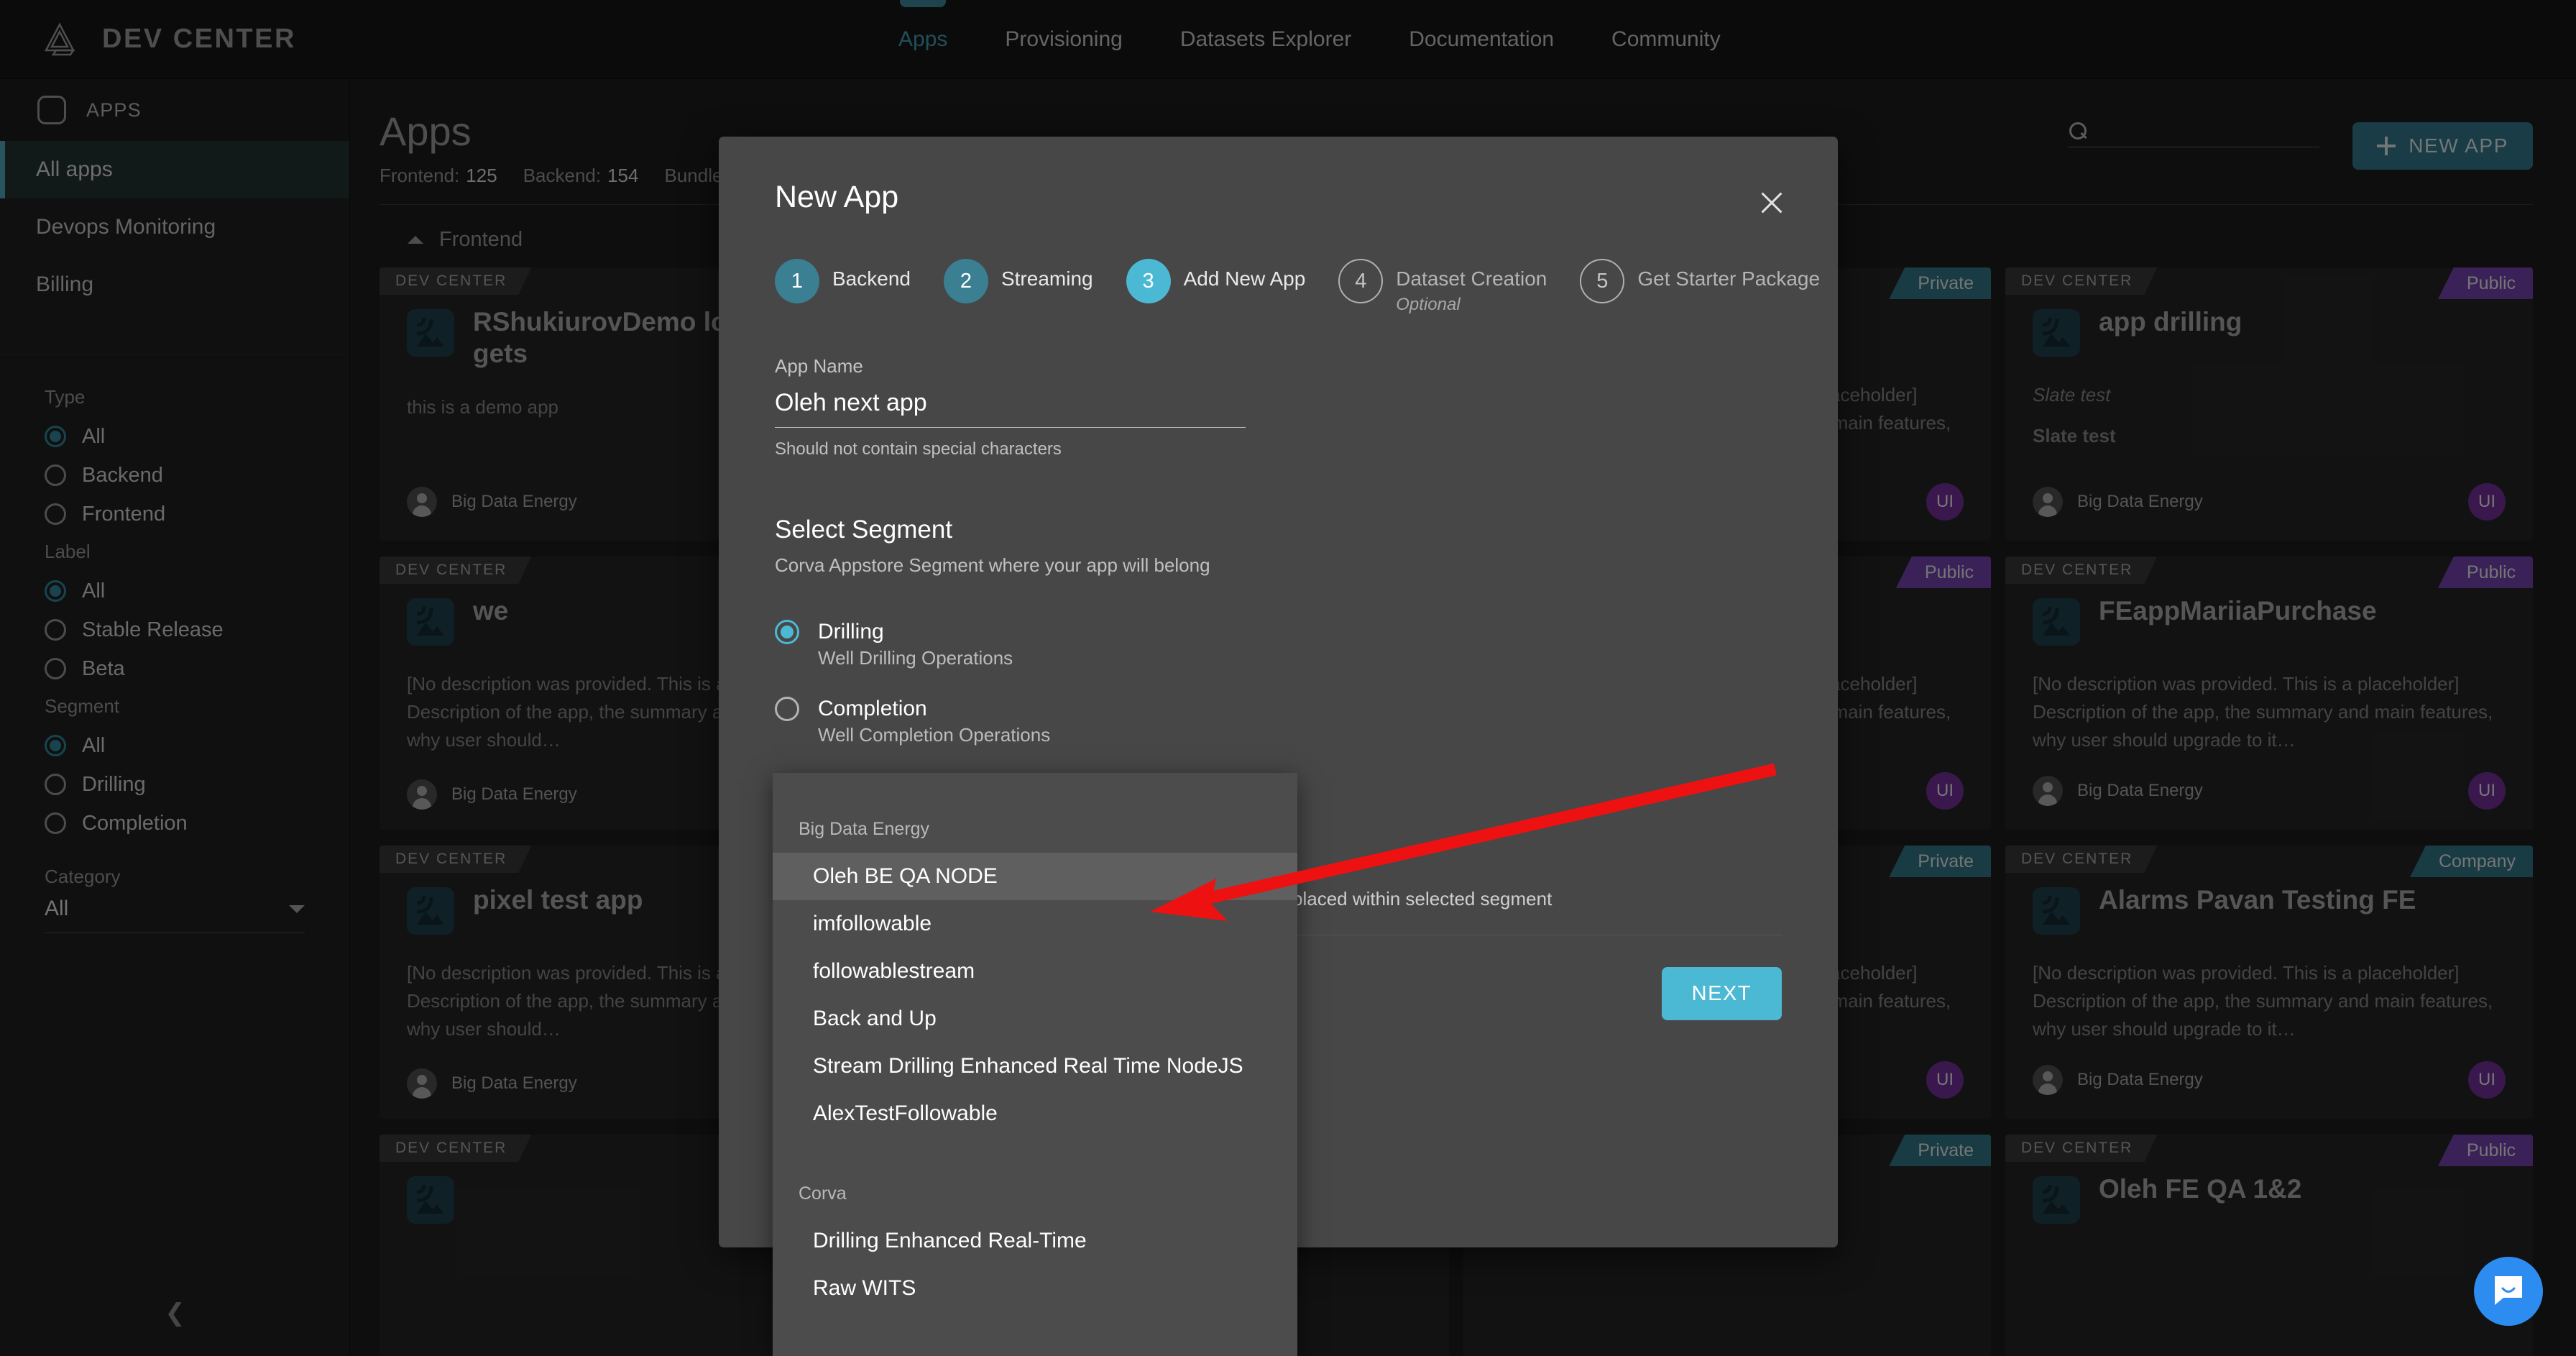 The width and height of the screenshot is (2576, 1356). I want to click on chat-bubble-icon, so click(2508, 1291).